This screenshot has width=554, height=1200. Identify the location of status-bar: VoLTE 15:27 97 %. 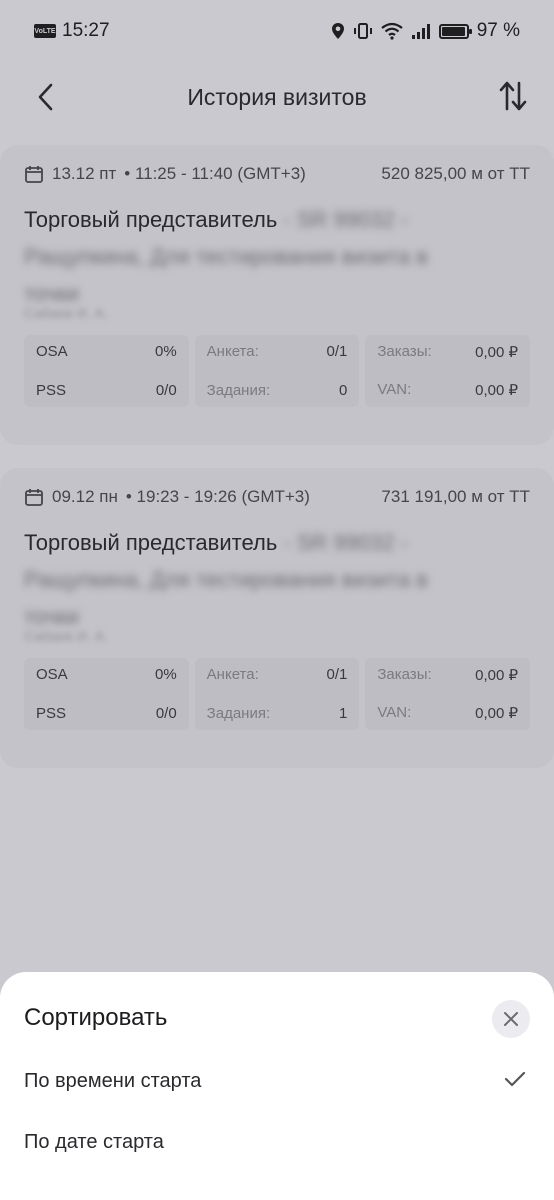
(277, 31).